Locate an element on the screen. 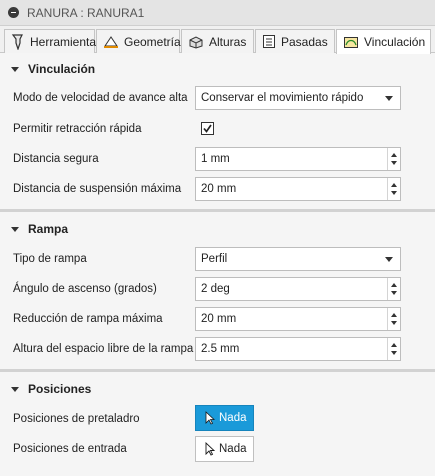 The image size is (435, 476). ramp-clearance-input: 2.5 mm is located at coordinates (298, 349).